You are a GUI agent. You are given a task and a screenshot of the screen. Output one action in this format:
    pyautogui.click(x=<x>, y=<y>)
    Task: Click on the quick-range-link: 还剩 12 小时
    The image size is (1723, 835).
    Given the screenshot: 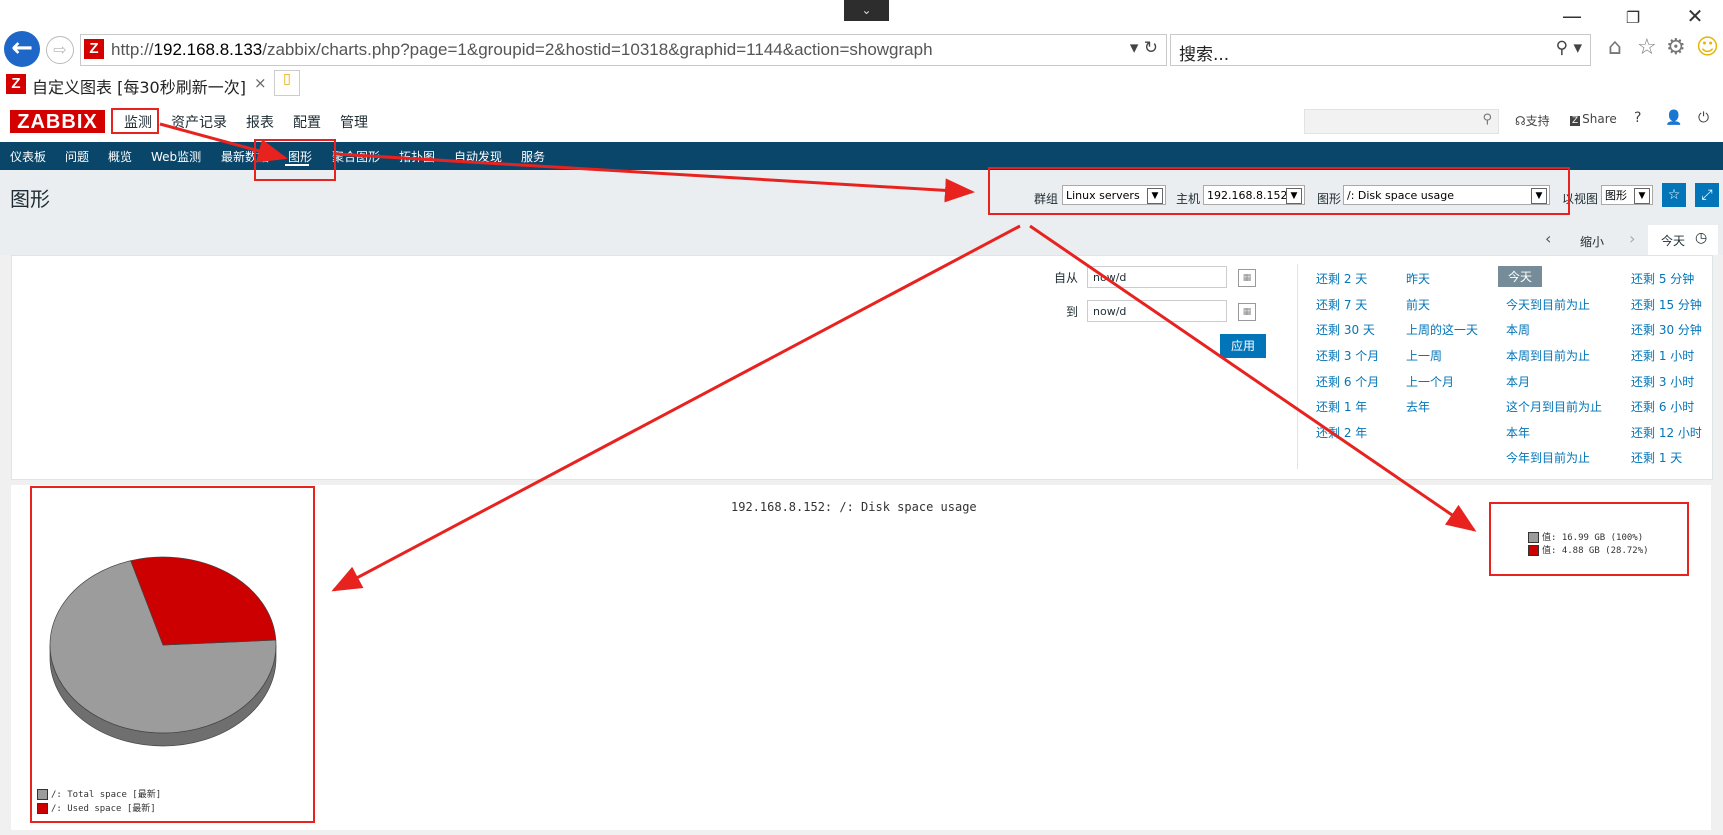 What is the action you would take?
    pyautogui.click(x=1666, y=432)
    